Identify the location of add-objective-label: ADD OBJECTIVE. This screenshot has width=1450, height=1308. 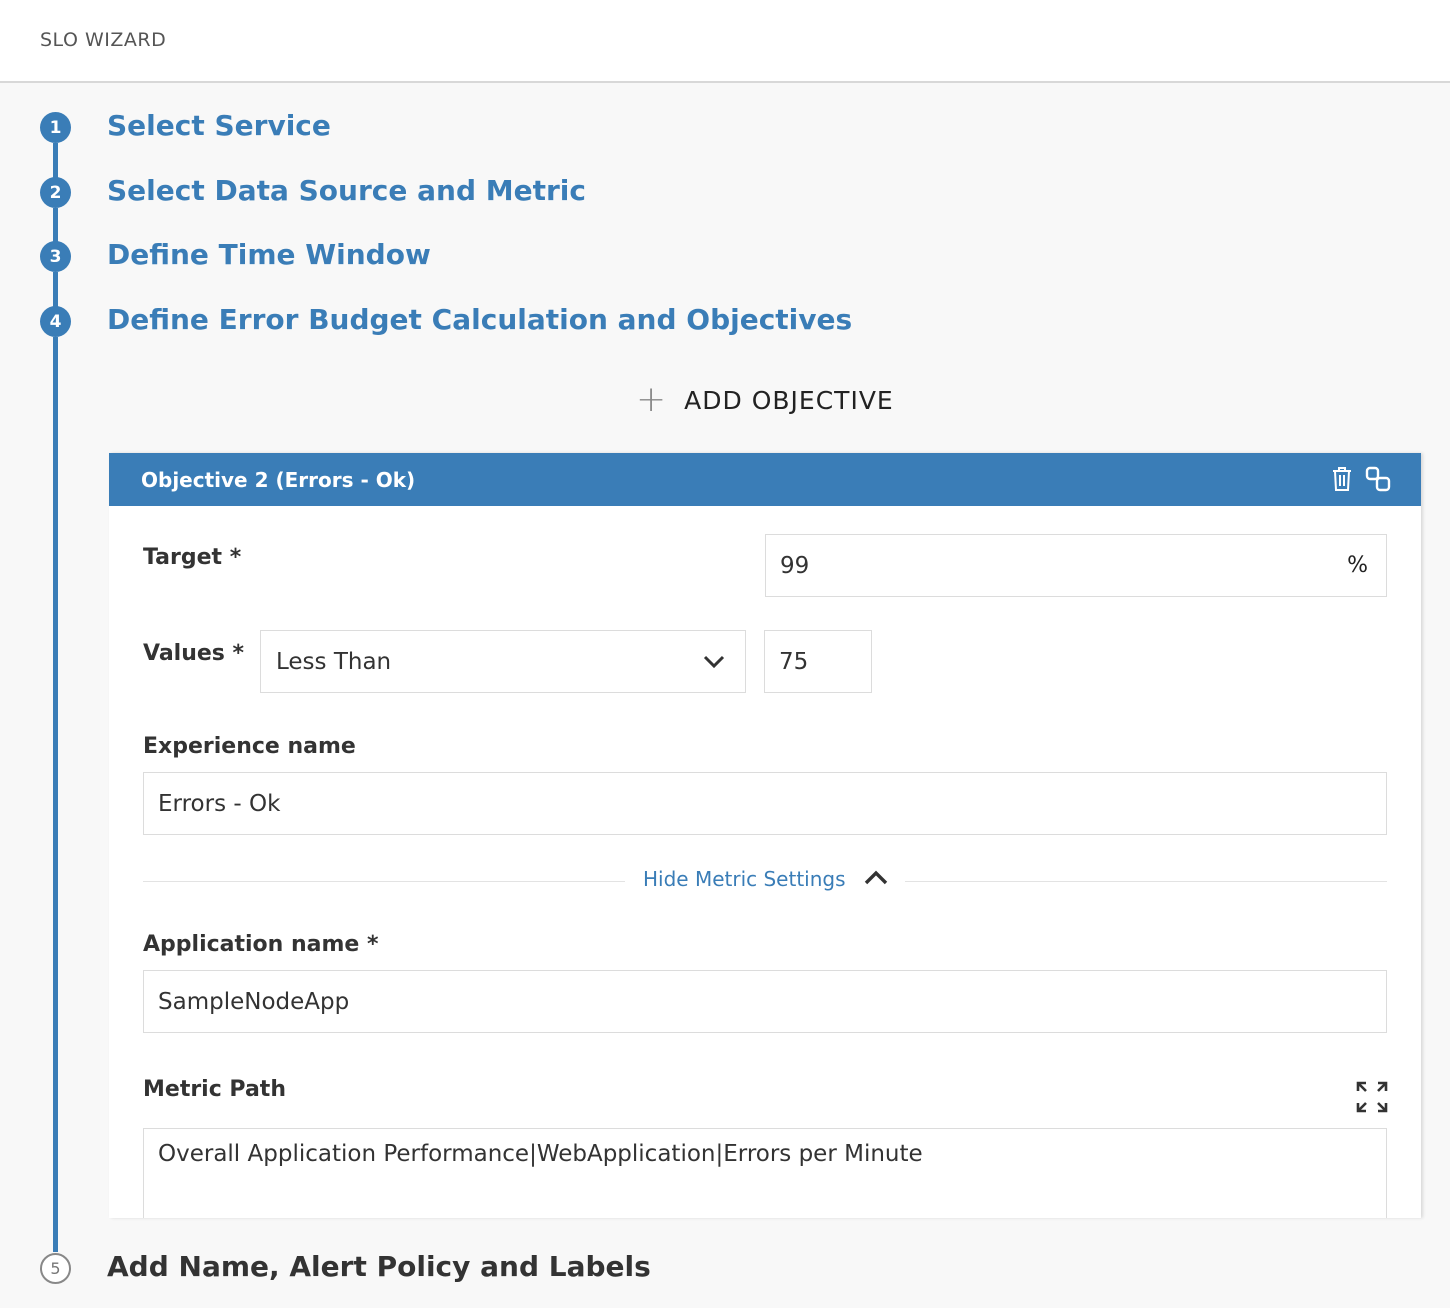
(789, 400).